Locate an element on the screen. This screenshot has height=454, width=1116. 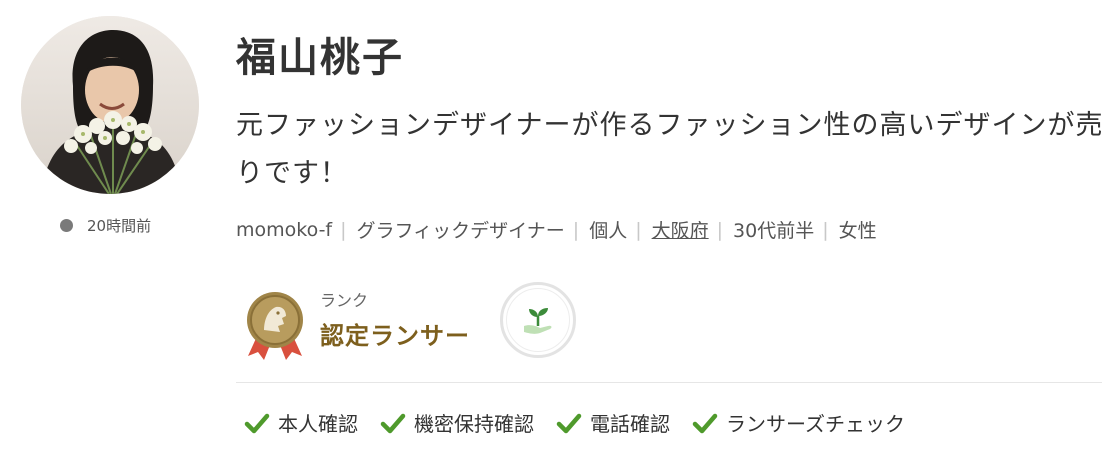
rank-value: 認定ランサー is located at coordinates (395, 336).